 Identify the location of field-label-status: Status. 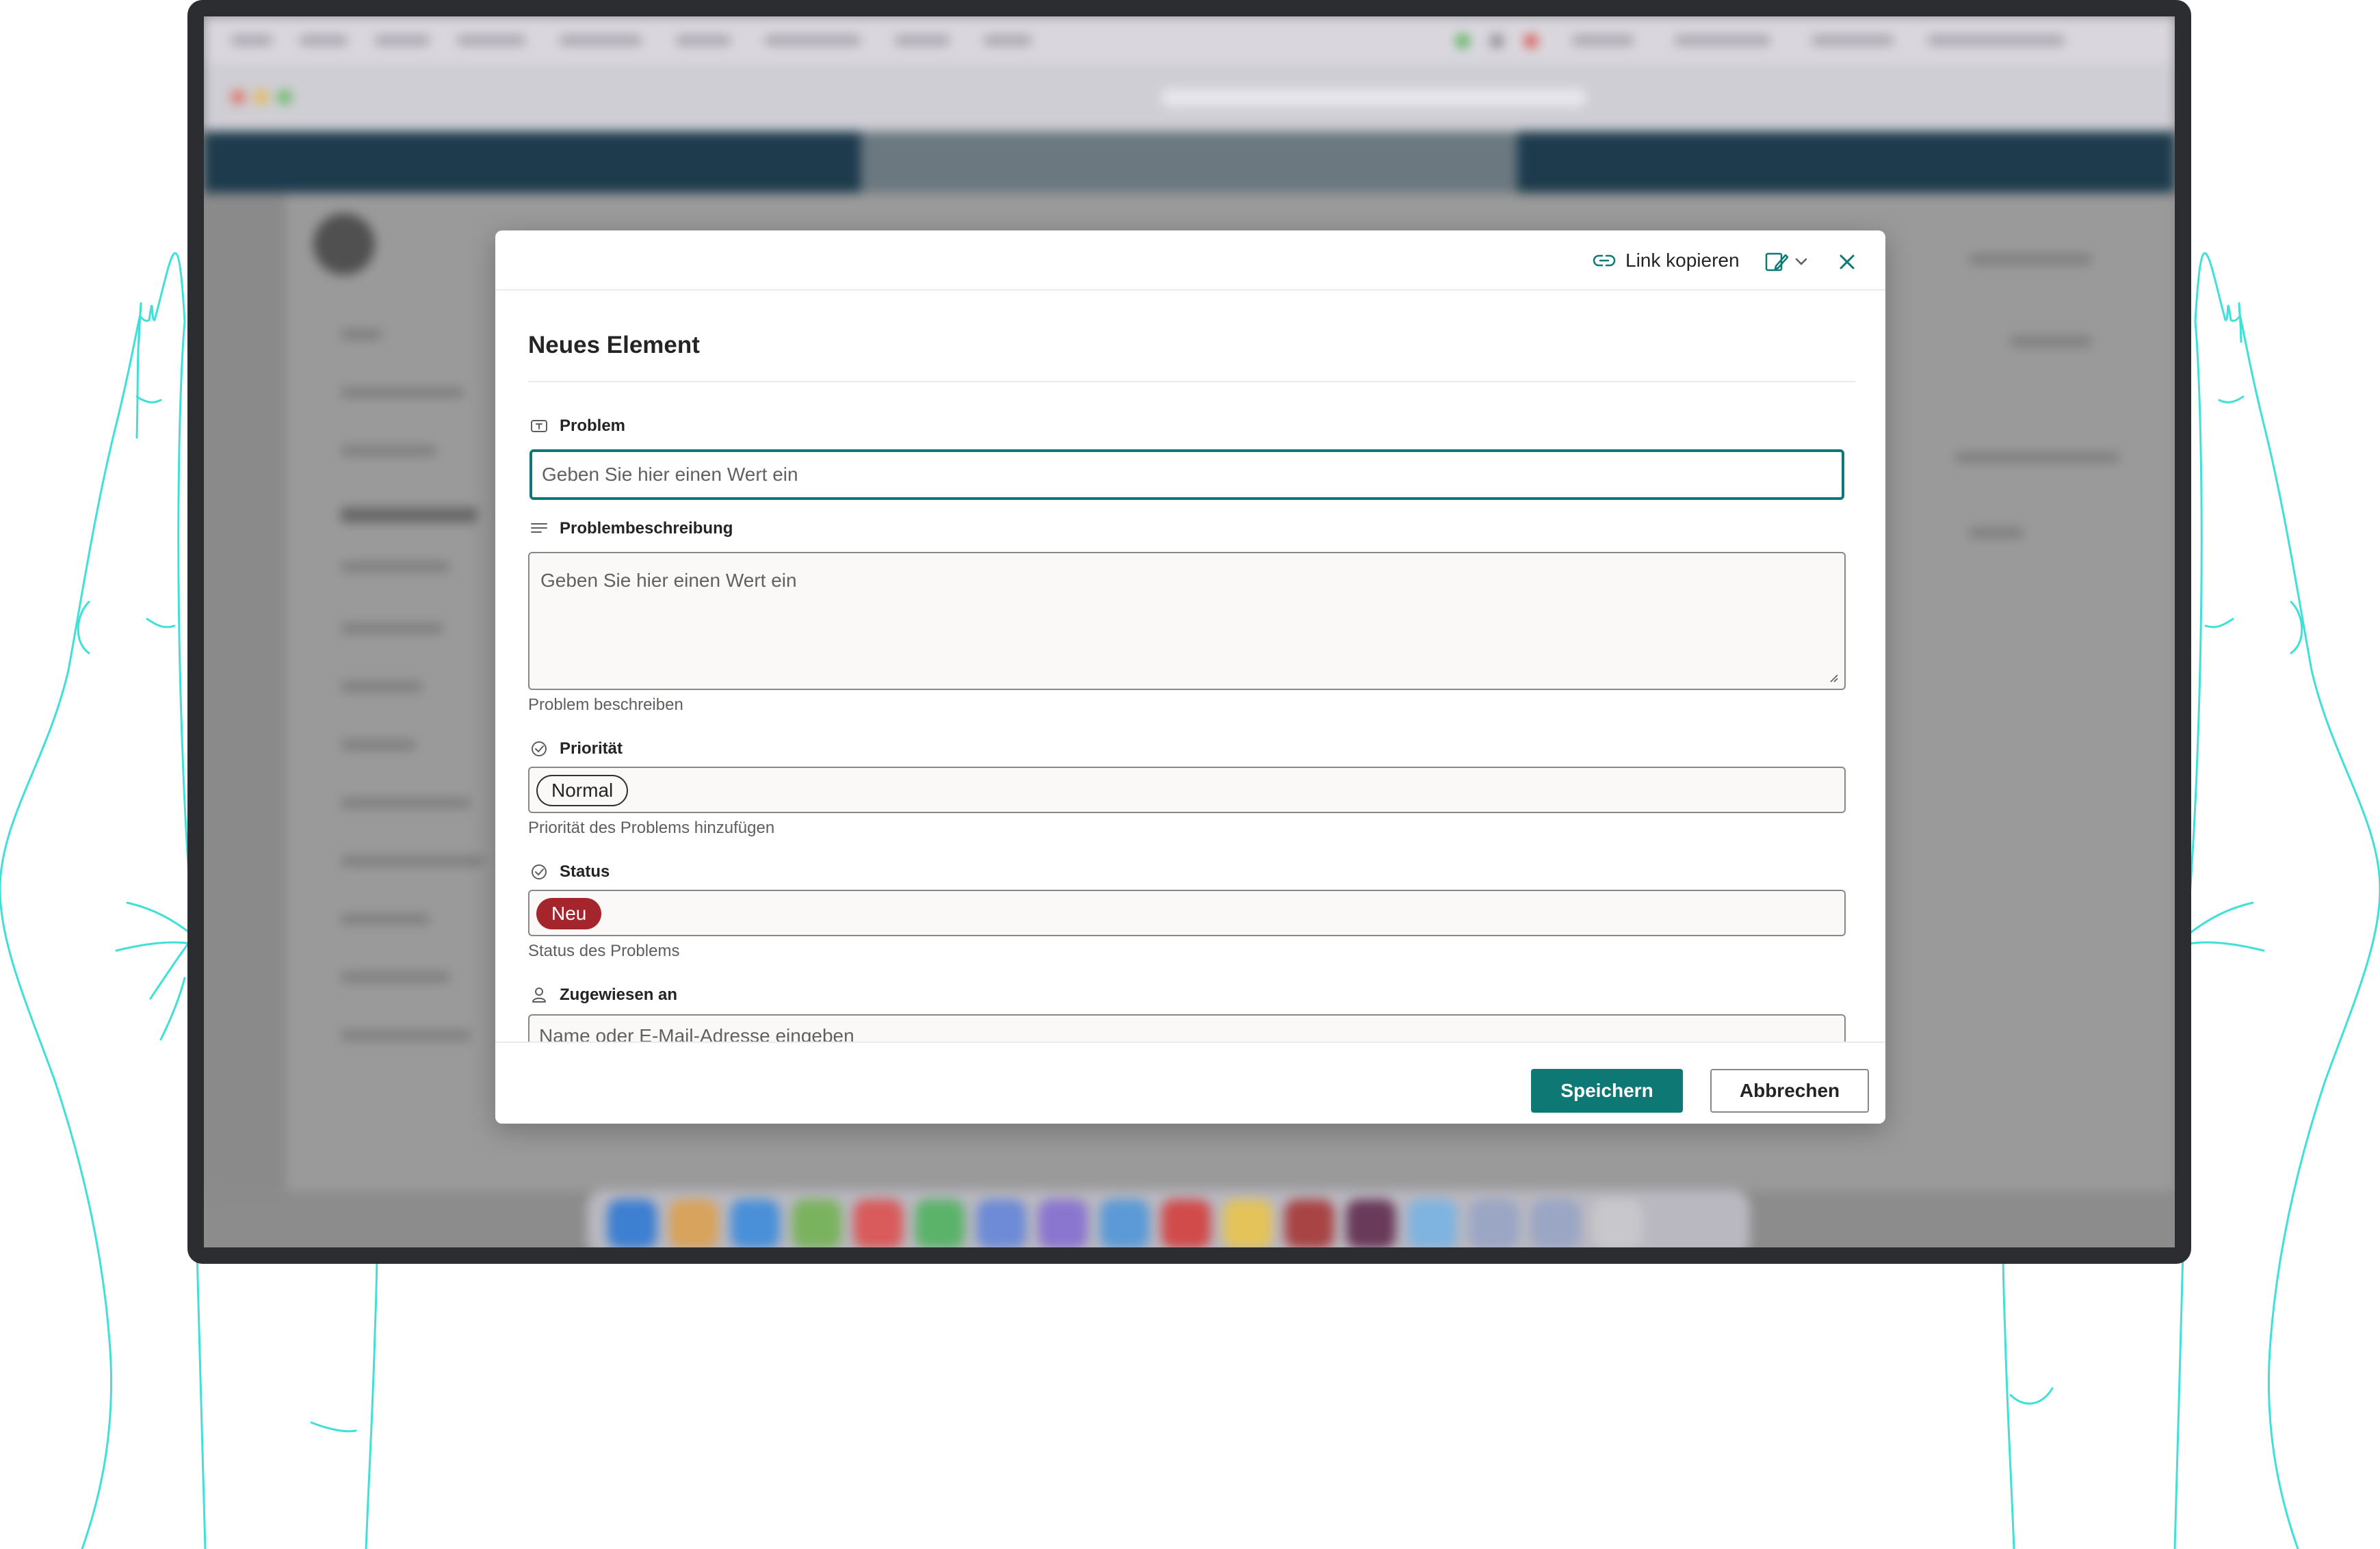
(569, 872).